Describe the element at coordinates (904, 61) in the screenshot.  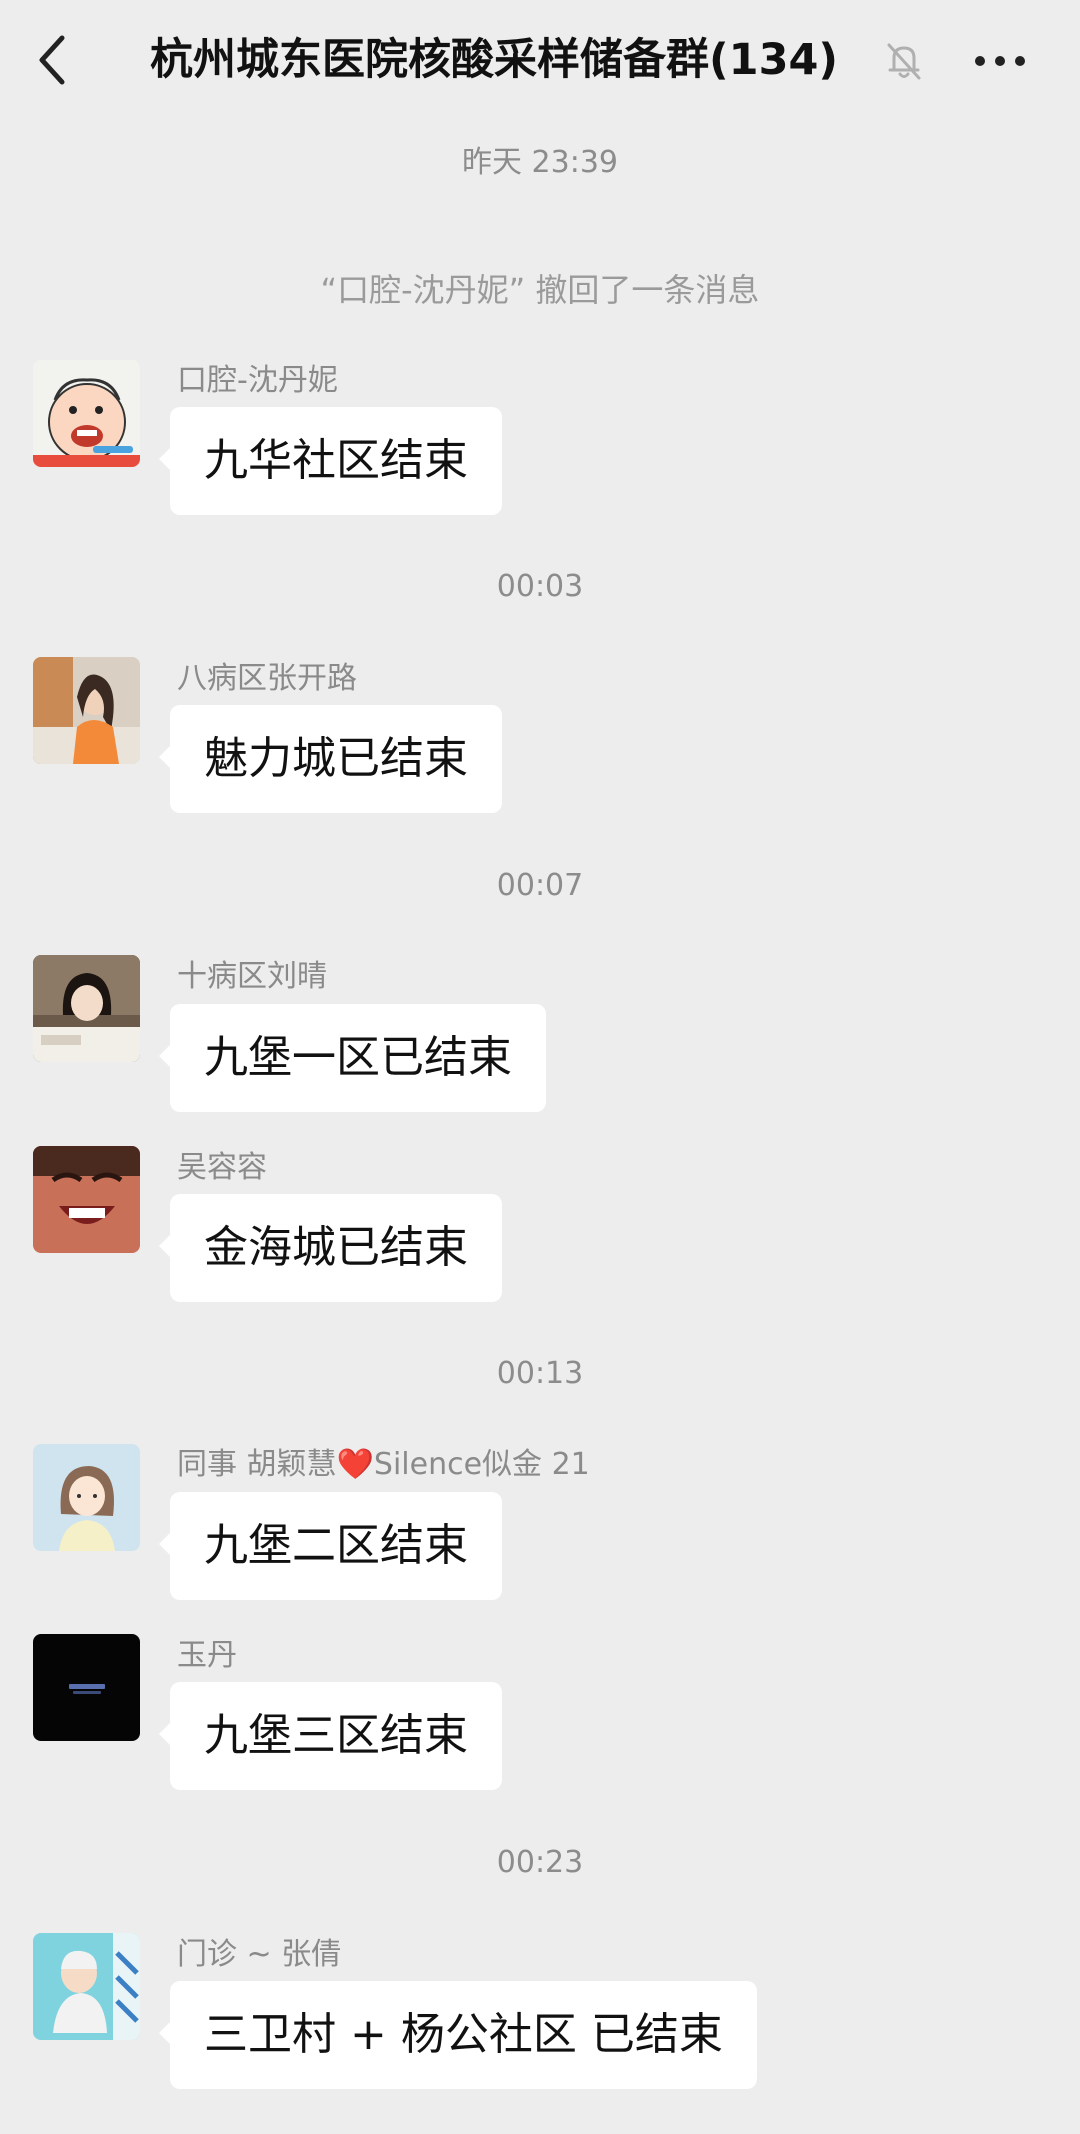
I see `bell-off-icon` at that location.